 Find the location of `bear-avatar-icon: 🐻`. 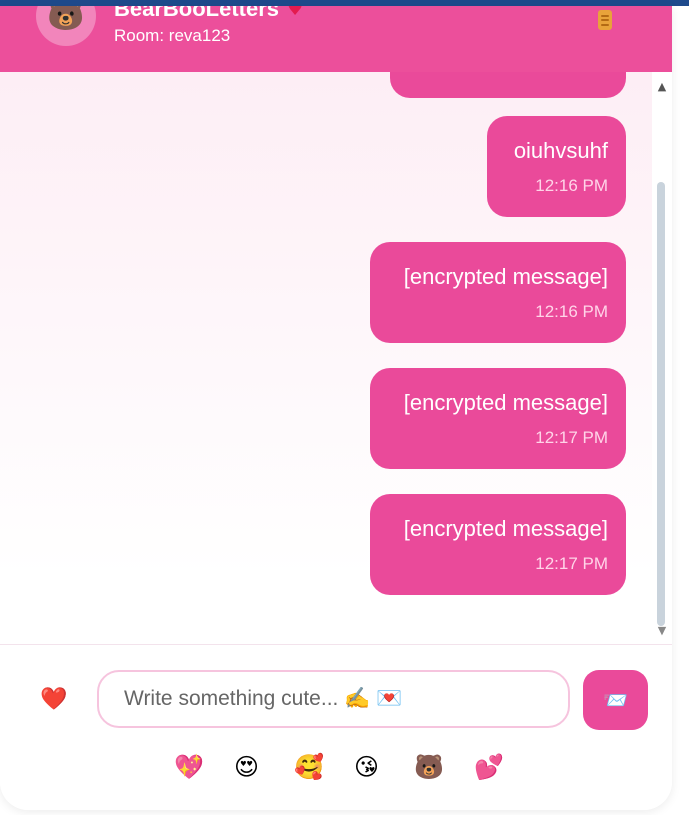

bear-avatar-icon: 🐻 is located at coordinates (66, 19).